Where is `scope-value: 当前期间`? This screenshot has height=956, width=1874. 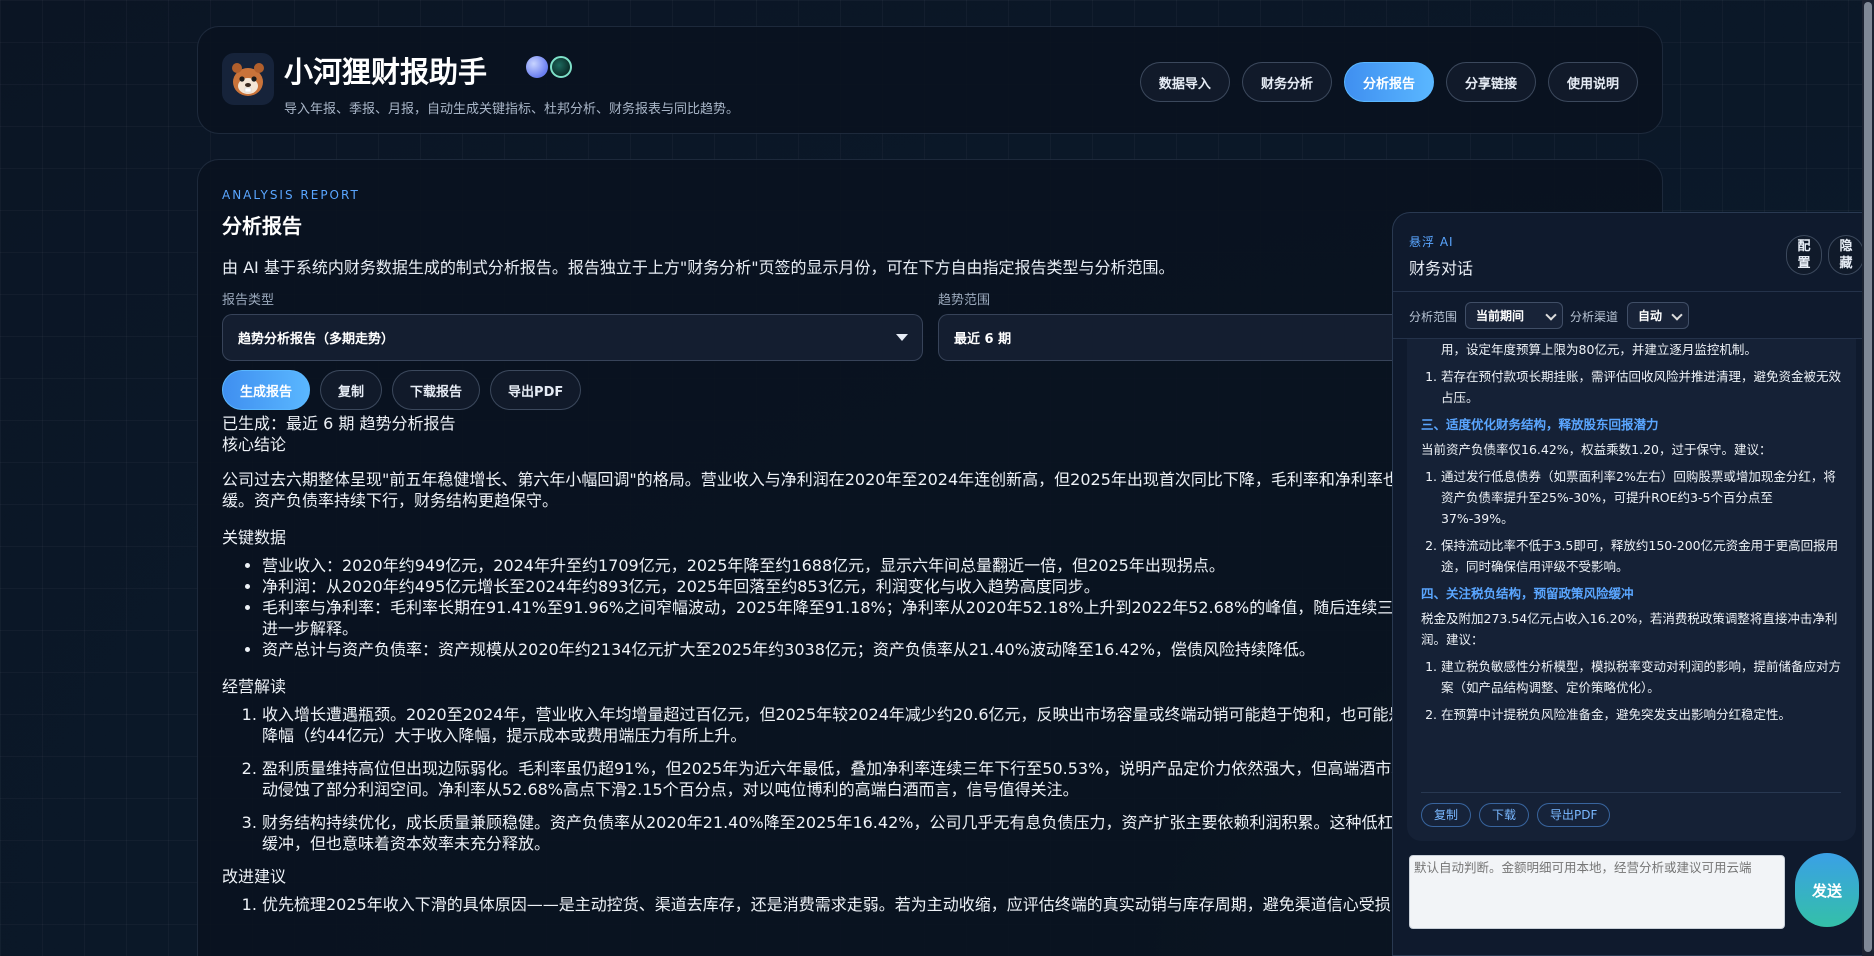
scope-value: 当前期间 is located at coordinates (1500, 316).